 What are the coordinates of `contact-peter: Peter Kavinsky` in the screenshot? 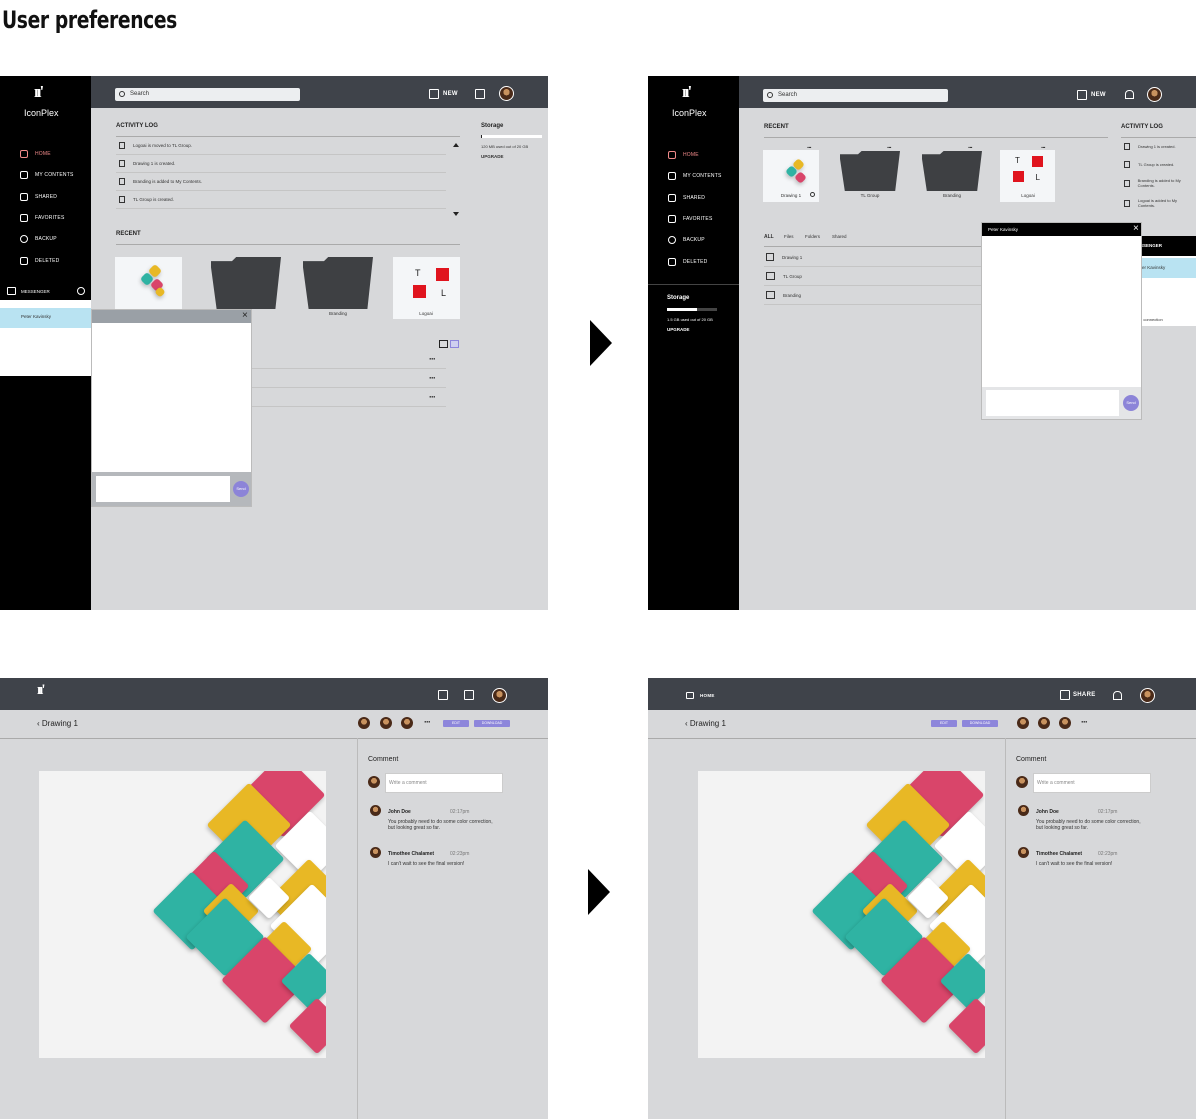 It's located at (45, 318).